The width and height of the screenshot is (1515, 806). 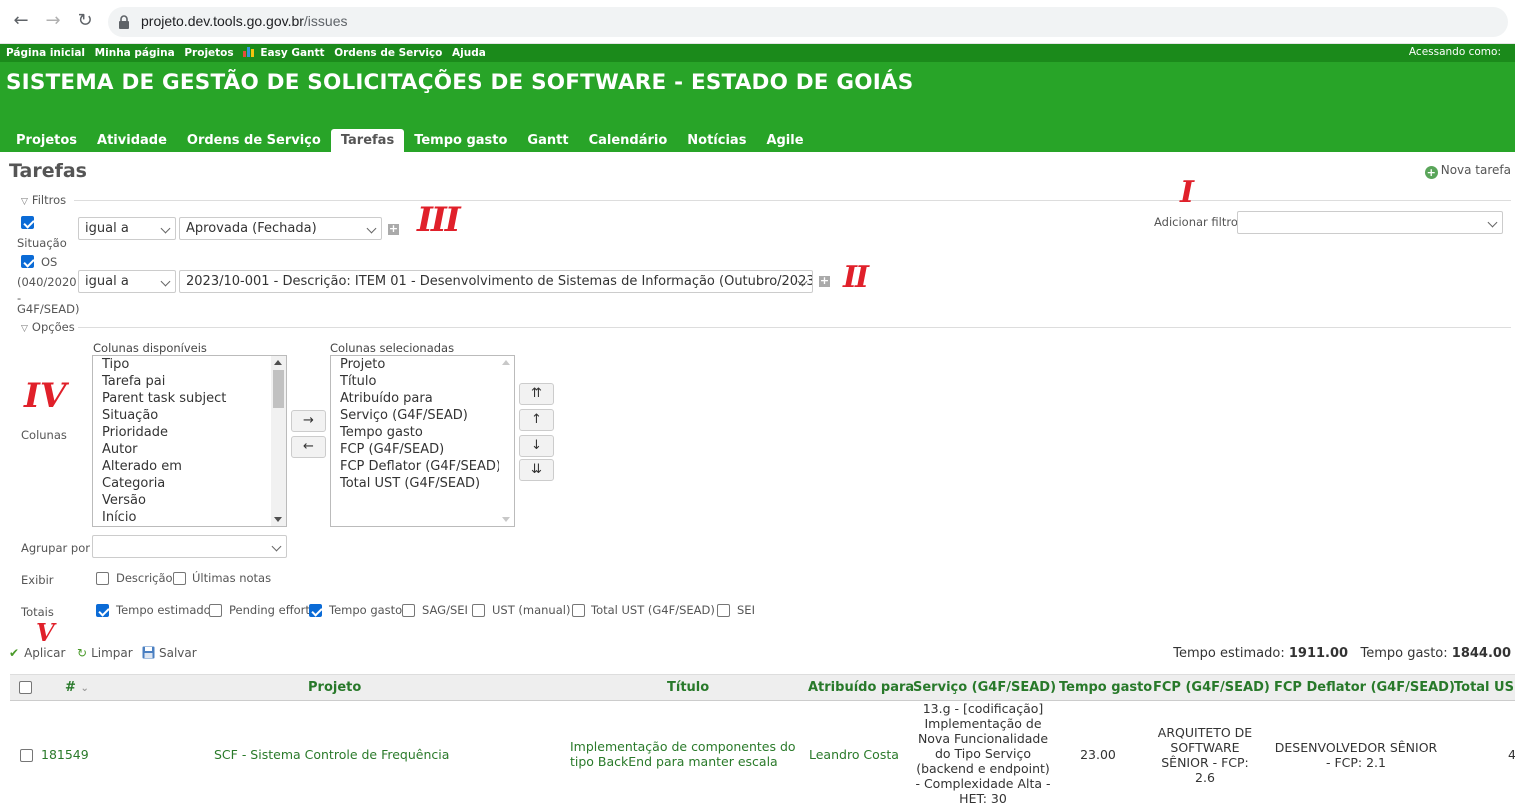 What do you see at coordinates (536, 470) in the screenshot?
I see `move-bottom-button: ⇊` at bounding box center [536, 470].